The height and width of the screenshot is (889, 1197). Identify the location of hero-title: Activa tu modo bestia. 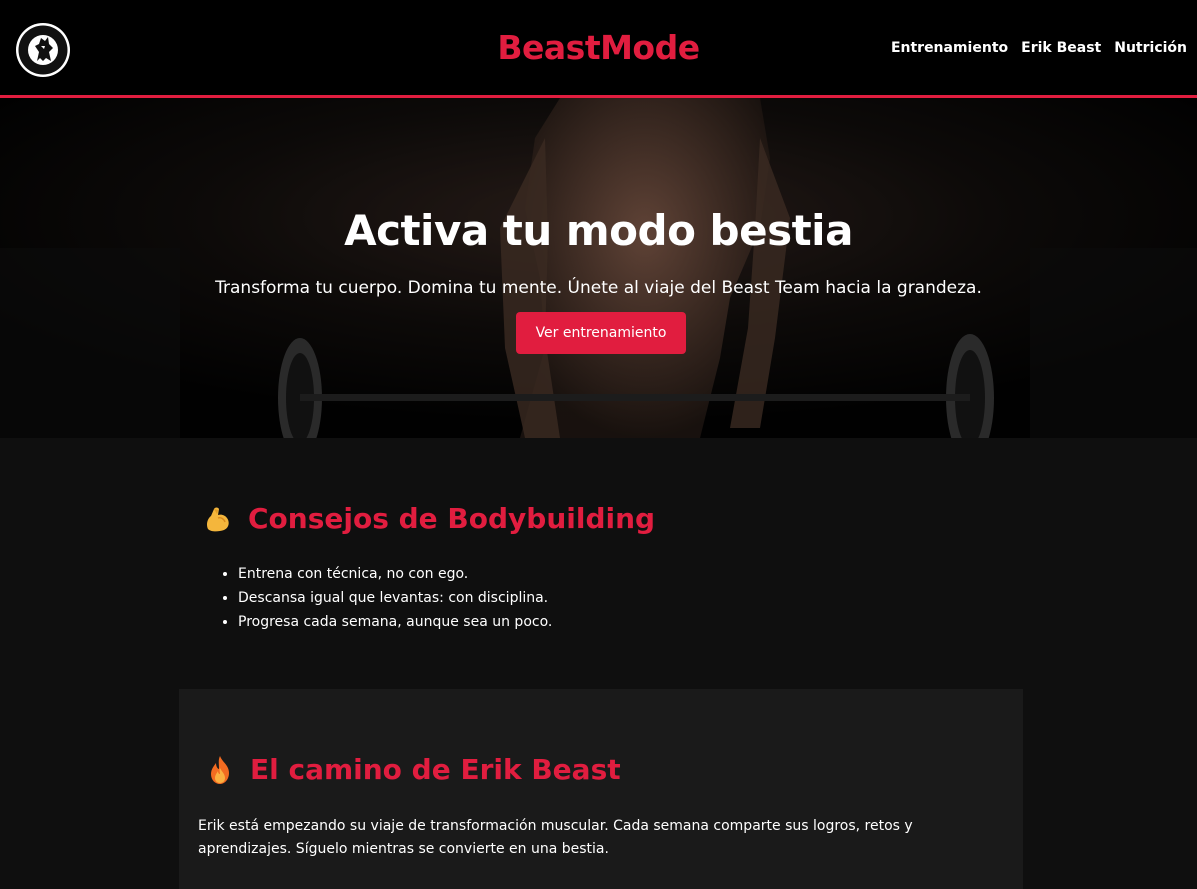
(598, 230).